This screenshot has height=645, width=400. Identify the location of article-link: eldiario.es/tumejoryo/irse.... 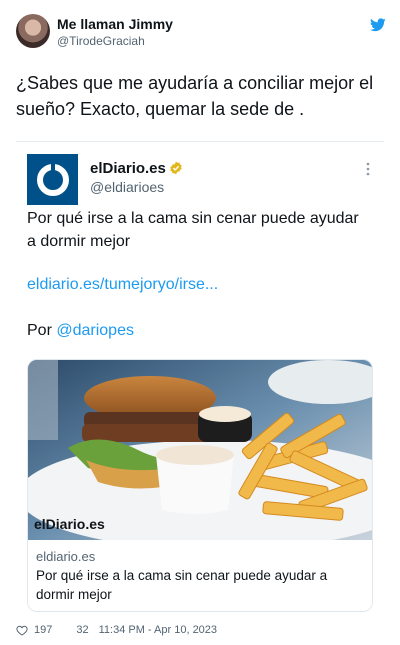
(122, 285).